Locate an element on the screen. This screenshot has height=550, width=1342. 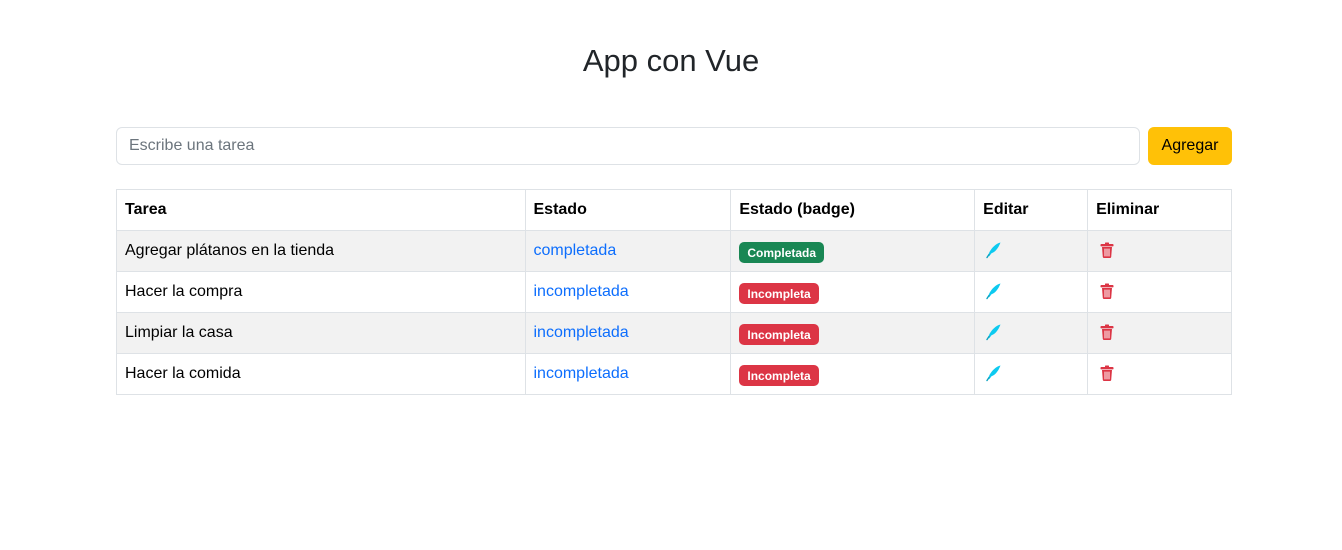
header-estado: Estado is located at coordinates (628, 210).